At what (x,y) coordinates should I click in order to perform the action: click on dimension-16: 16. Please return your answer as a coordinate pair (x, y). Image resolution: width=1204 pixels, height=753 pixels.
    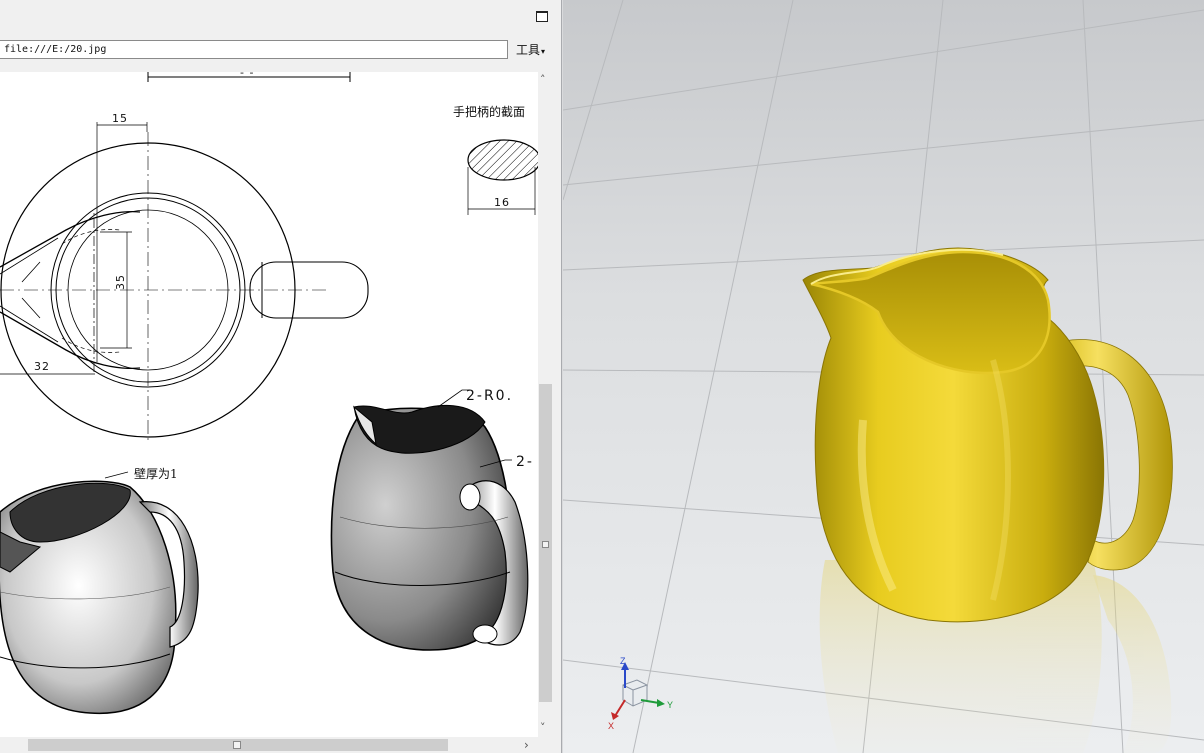
    Looking at the image, I should click on (502, 202).